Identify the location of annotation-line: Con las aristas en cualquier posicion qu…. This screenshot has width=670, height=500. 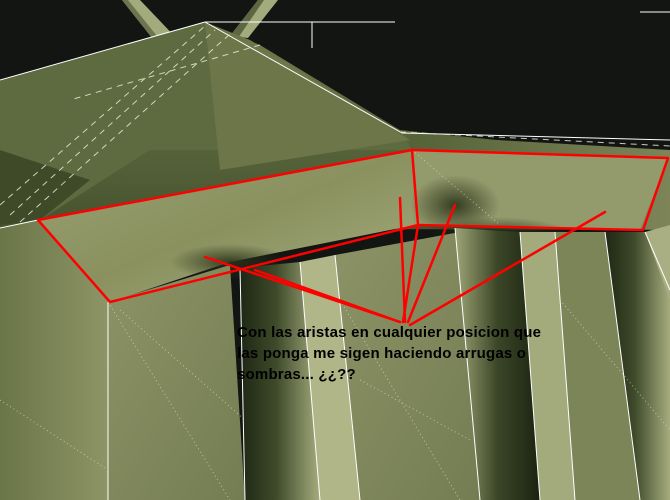
(389, 332).